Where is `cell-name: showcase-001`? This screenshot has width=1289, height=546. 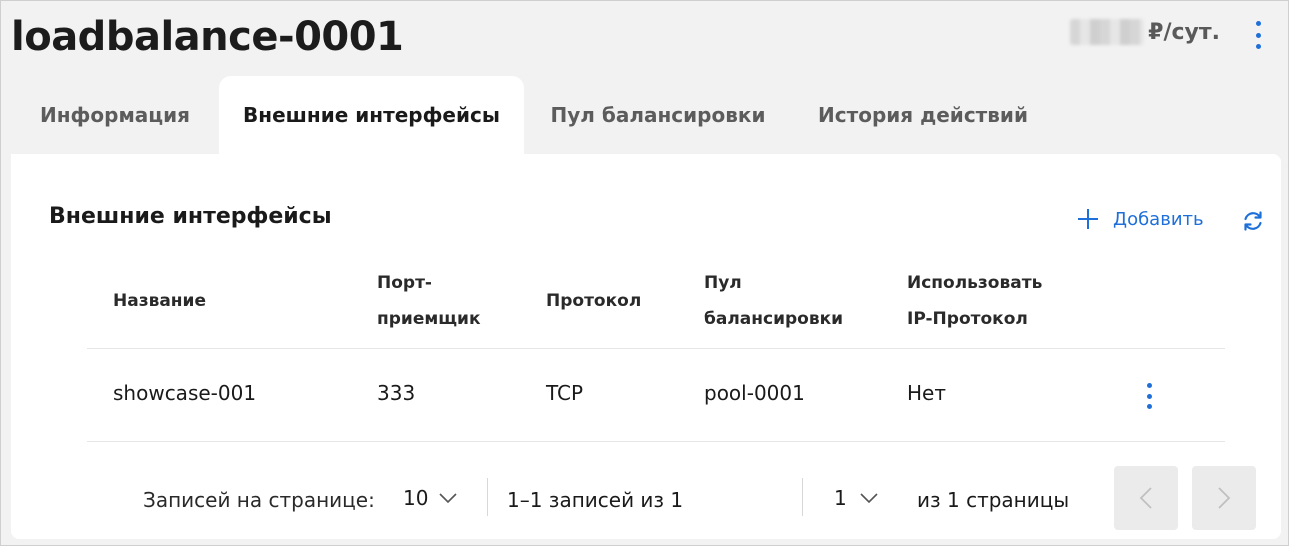 cell-name: showcase-001 is located at coordinates (185, 393).